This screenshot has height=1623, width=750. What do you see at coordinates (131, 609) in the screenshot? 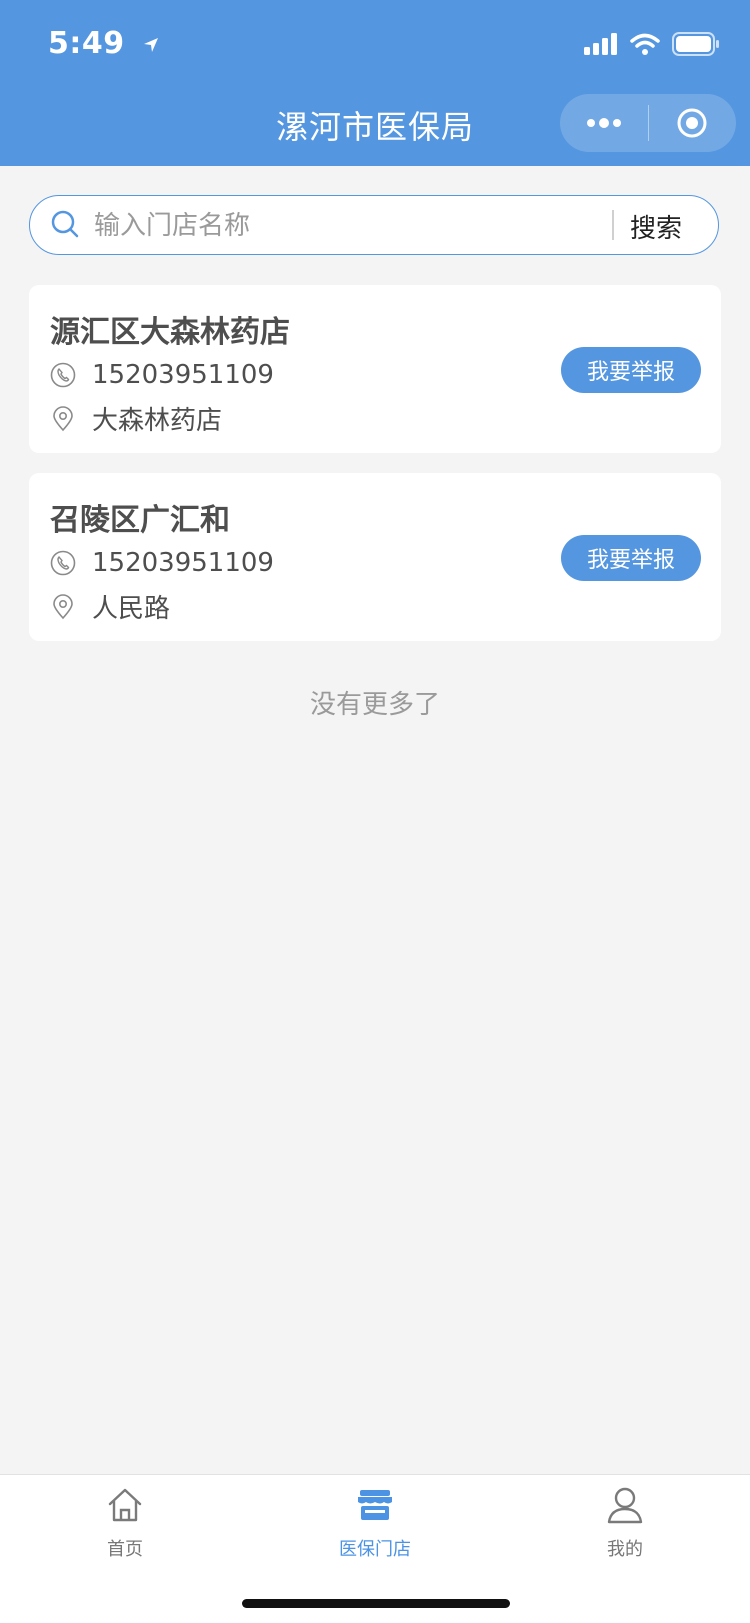
I see `store-address: 人民路` at bounding box center [131, 609].